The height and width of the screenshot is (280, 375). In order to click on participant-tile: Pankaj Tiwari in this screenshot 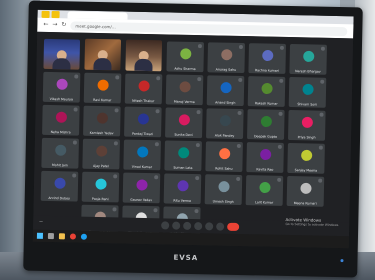, I will do `click(143, 122)`.